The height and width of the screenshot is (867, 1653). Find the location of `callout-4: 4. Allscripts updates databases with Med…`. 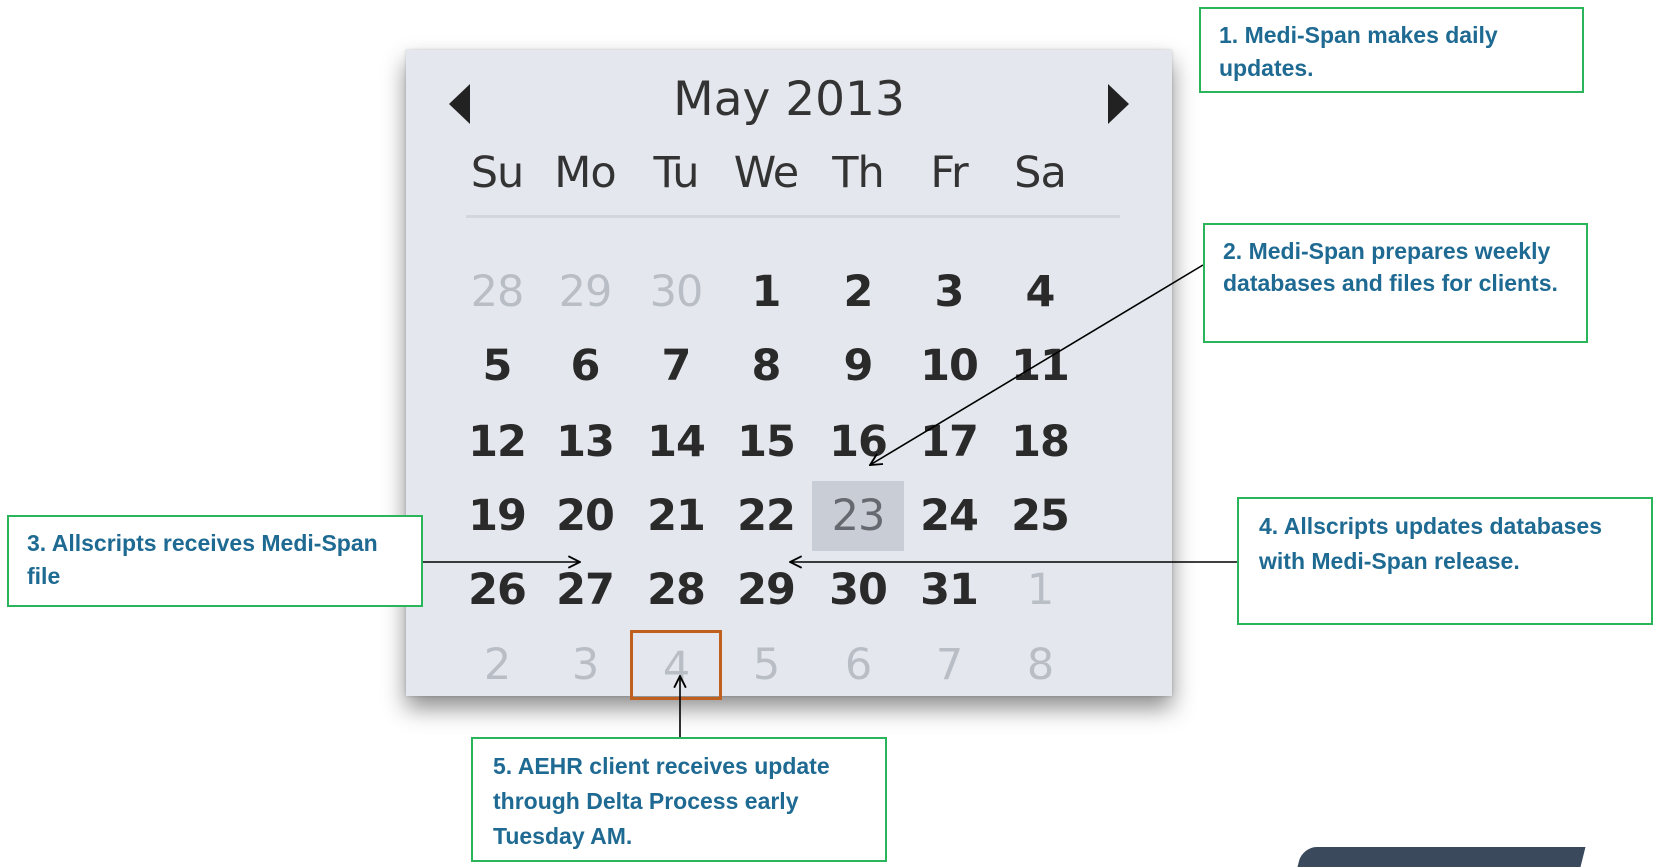

callout-4: 4. Allscripts updates databases with Med… is located at coordinates (1445, 561).